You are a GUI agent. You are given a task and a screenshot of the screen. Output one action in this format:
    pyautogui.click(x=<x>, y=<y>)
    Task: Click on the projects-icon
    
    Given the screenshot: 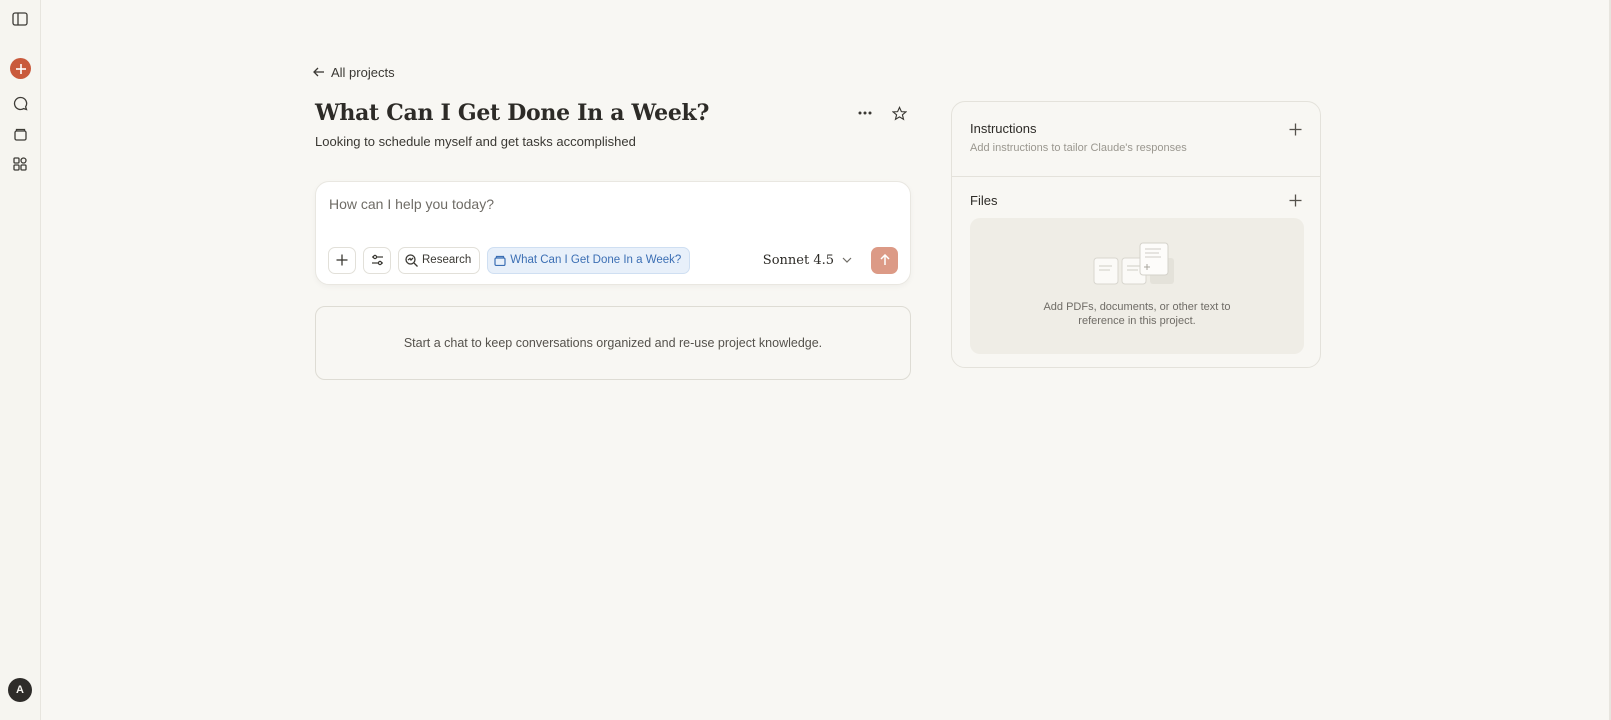 What is the action you would take?
    pyautogui.click(x=20, y=134)
    